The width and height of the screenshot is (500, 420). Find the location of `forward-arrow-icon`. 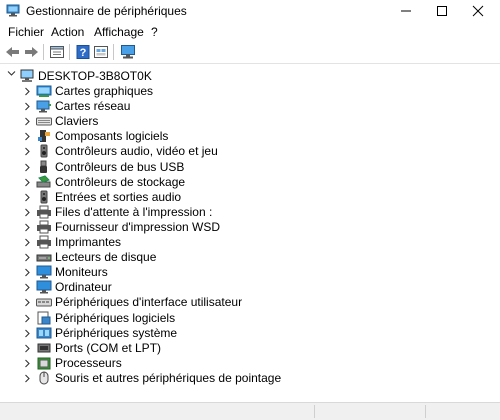

forward-arrow-icon is located at coordinates (31, 52).